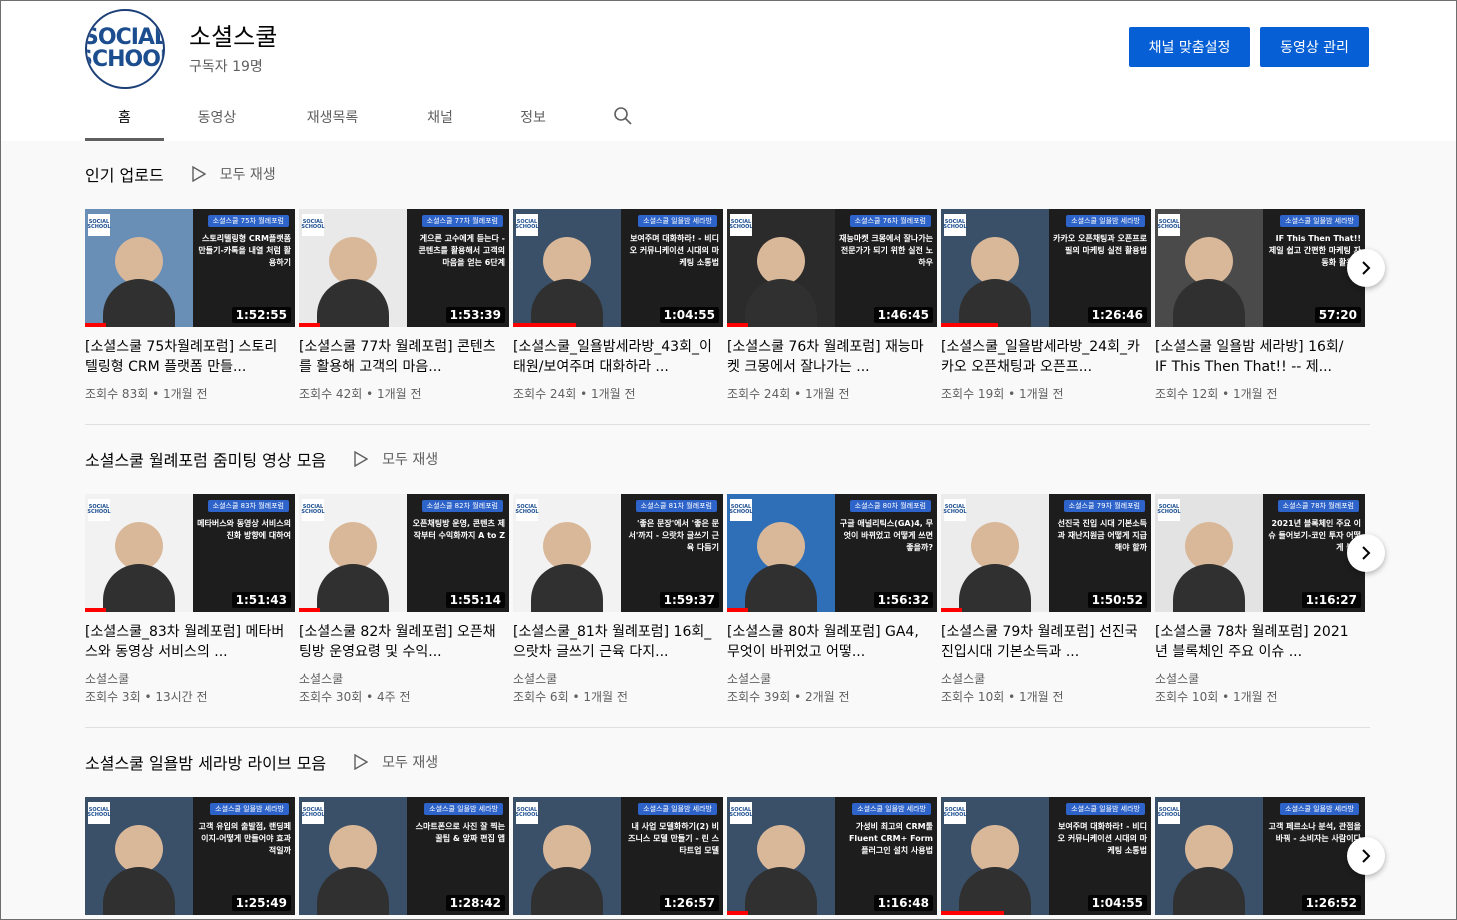  Describe the element at coordinates (460, 832) in the screenshot. I see `thumbnail-headline: 스마트폰으로 사진 잘 찍는 꿀팁 & 앞짜 편집 앱` at that location.